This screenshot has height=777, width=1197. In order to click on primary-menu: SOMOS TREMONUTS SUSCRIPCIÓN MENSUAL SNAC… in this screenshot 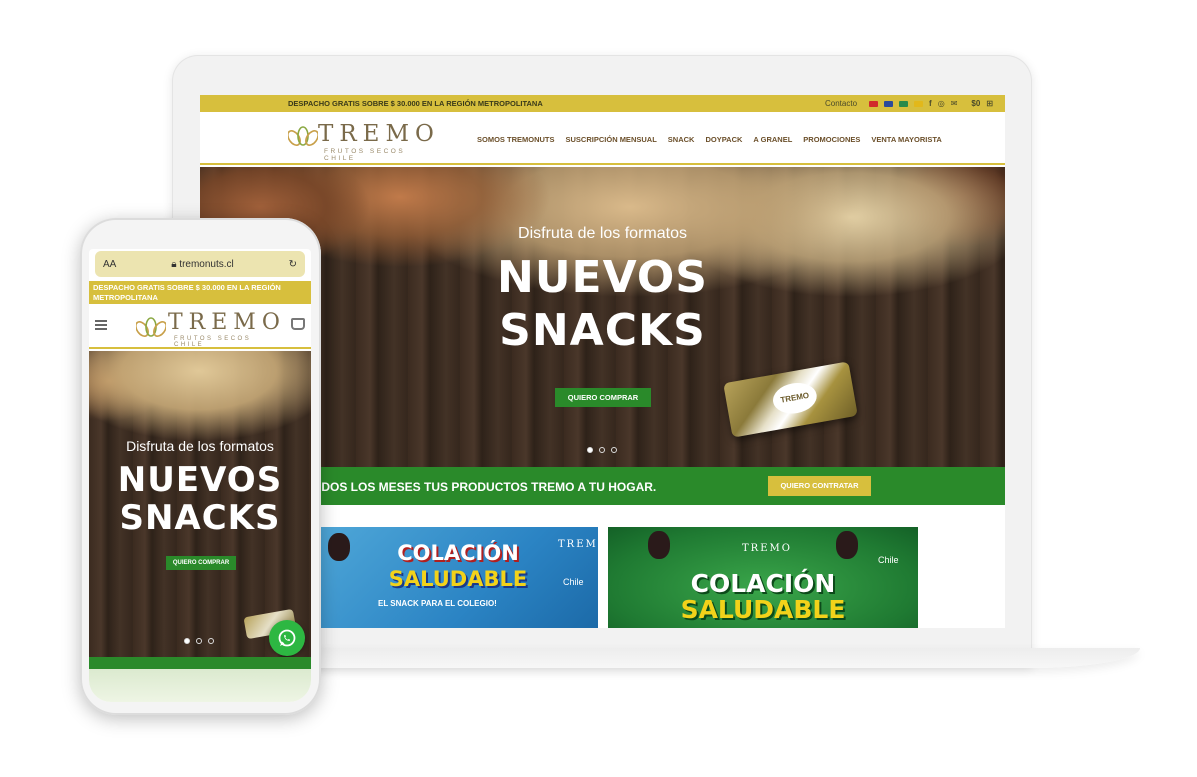, I will do `click(709, 139)`.